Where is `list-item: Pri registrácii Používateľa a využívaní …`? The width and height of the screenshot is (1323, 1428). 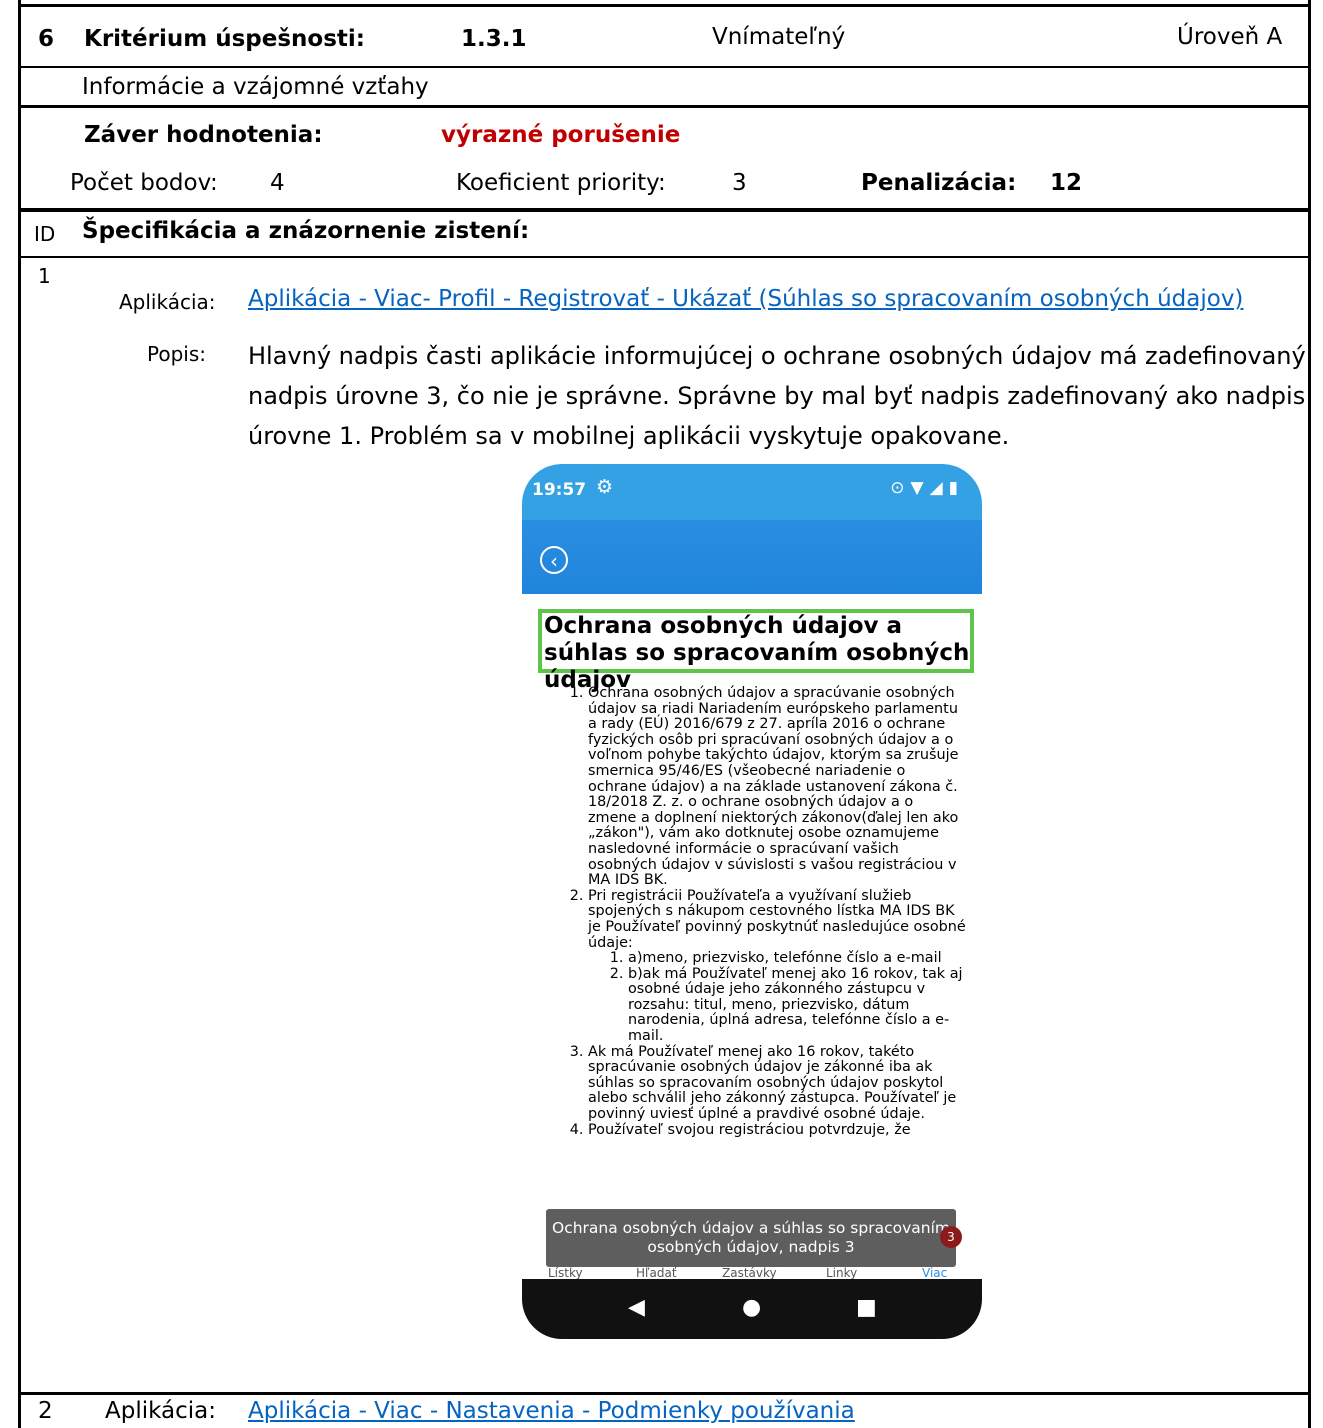 list-item: Pri registrácii Používateľa a využívaní … is located at coordinates (777, 966).